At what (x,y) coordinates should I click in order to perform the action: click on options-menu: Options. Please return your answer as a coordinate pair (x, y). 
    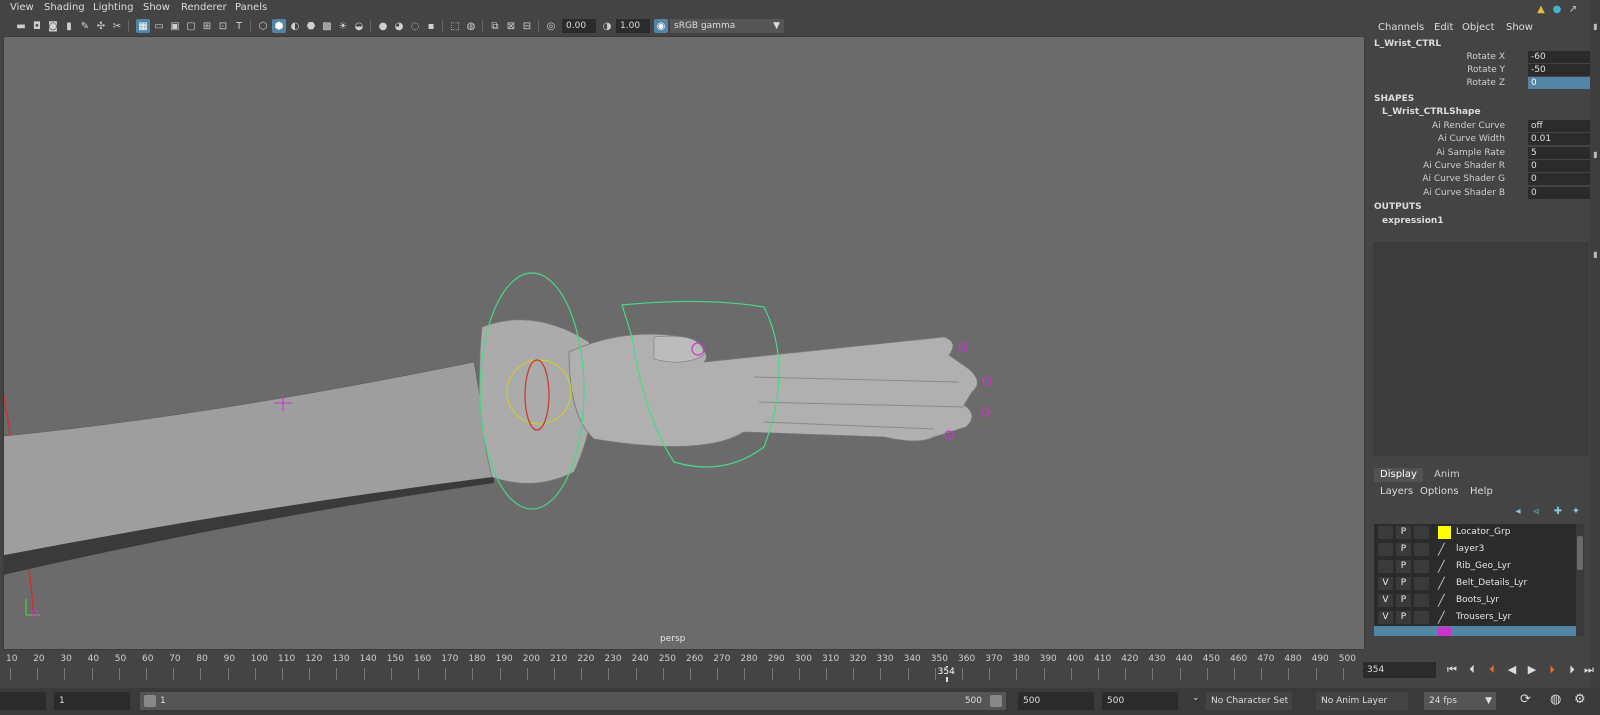
    Looking at the image, I should click on (1439, 491).